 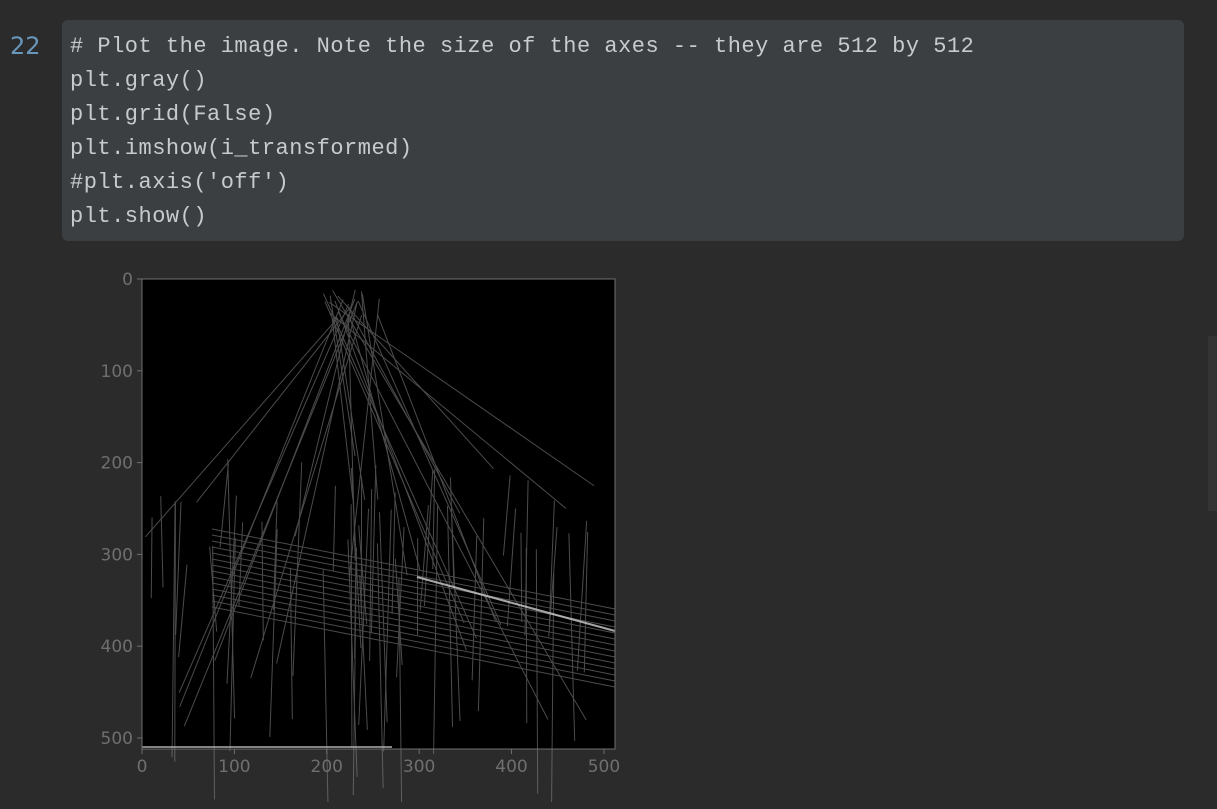 I want to click on code-line: plt.gray(), so click(x=522, y=81).